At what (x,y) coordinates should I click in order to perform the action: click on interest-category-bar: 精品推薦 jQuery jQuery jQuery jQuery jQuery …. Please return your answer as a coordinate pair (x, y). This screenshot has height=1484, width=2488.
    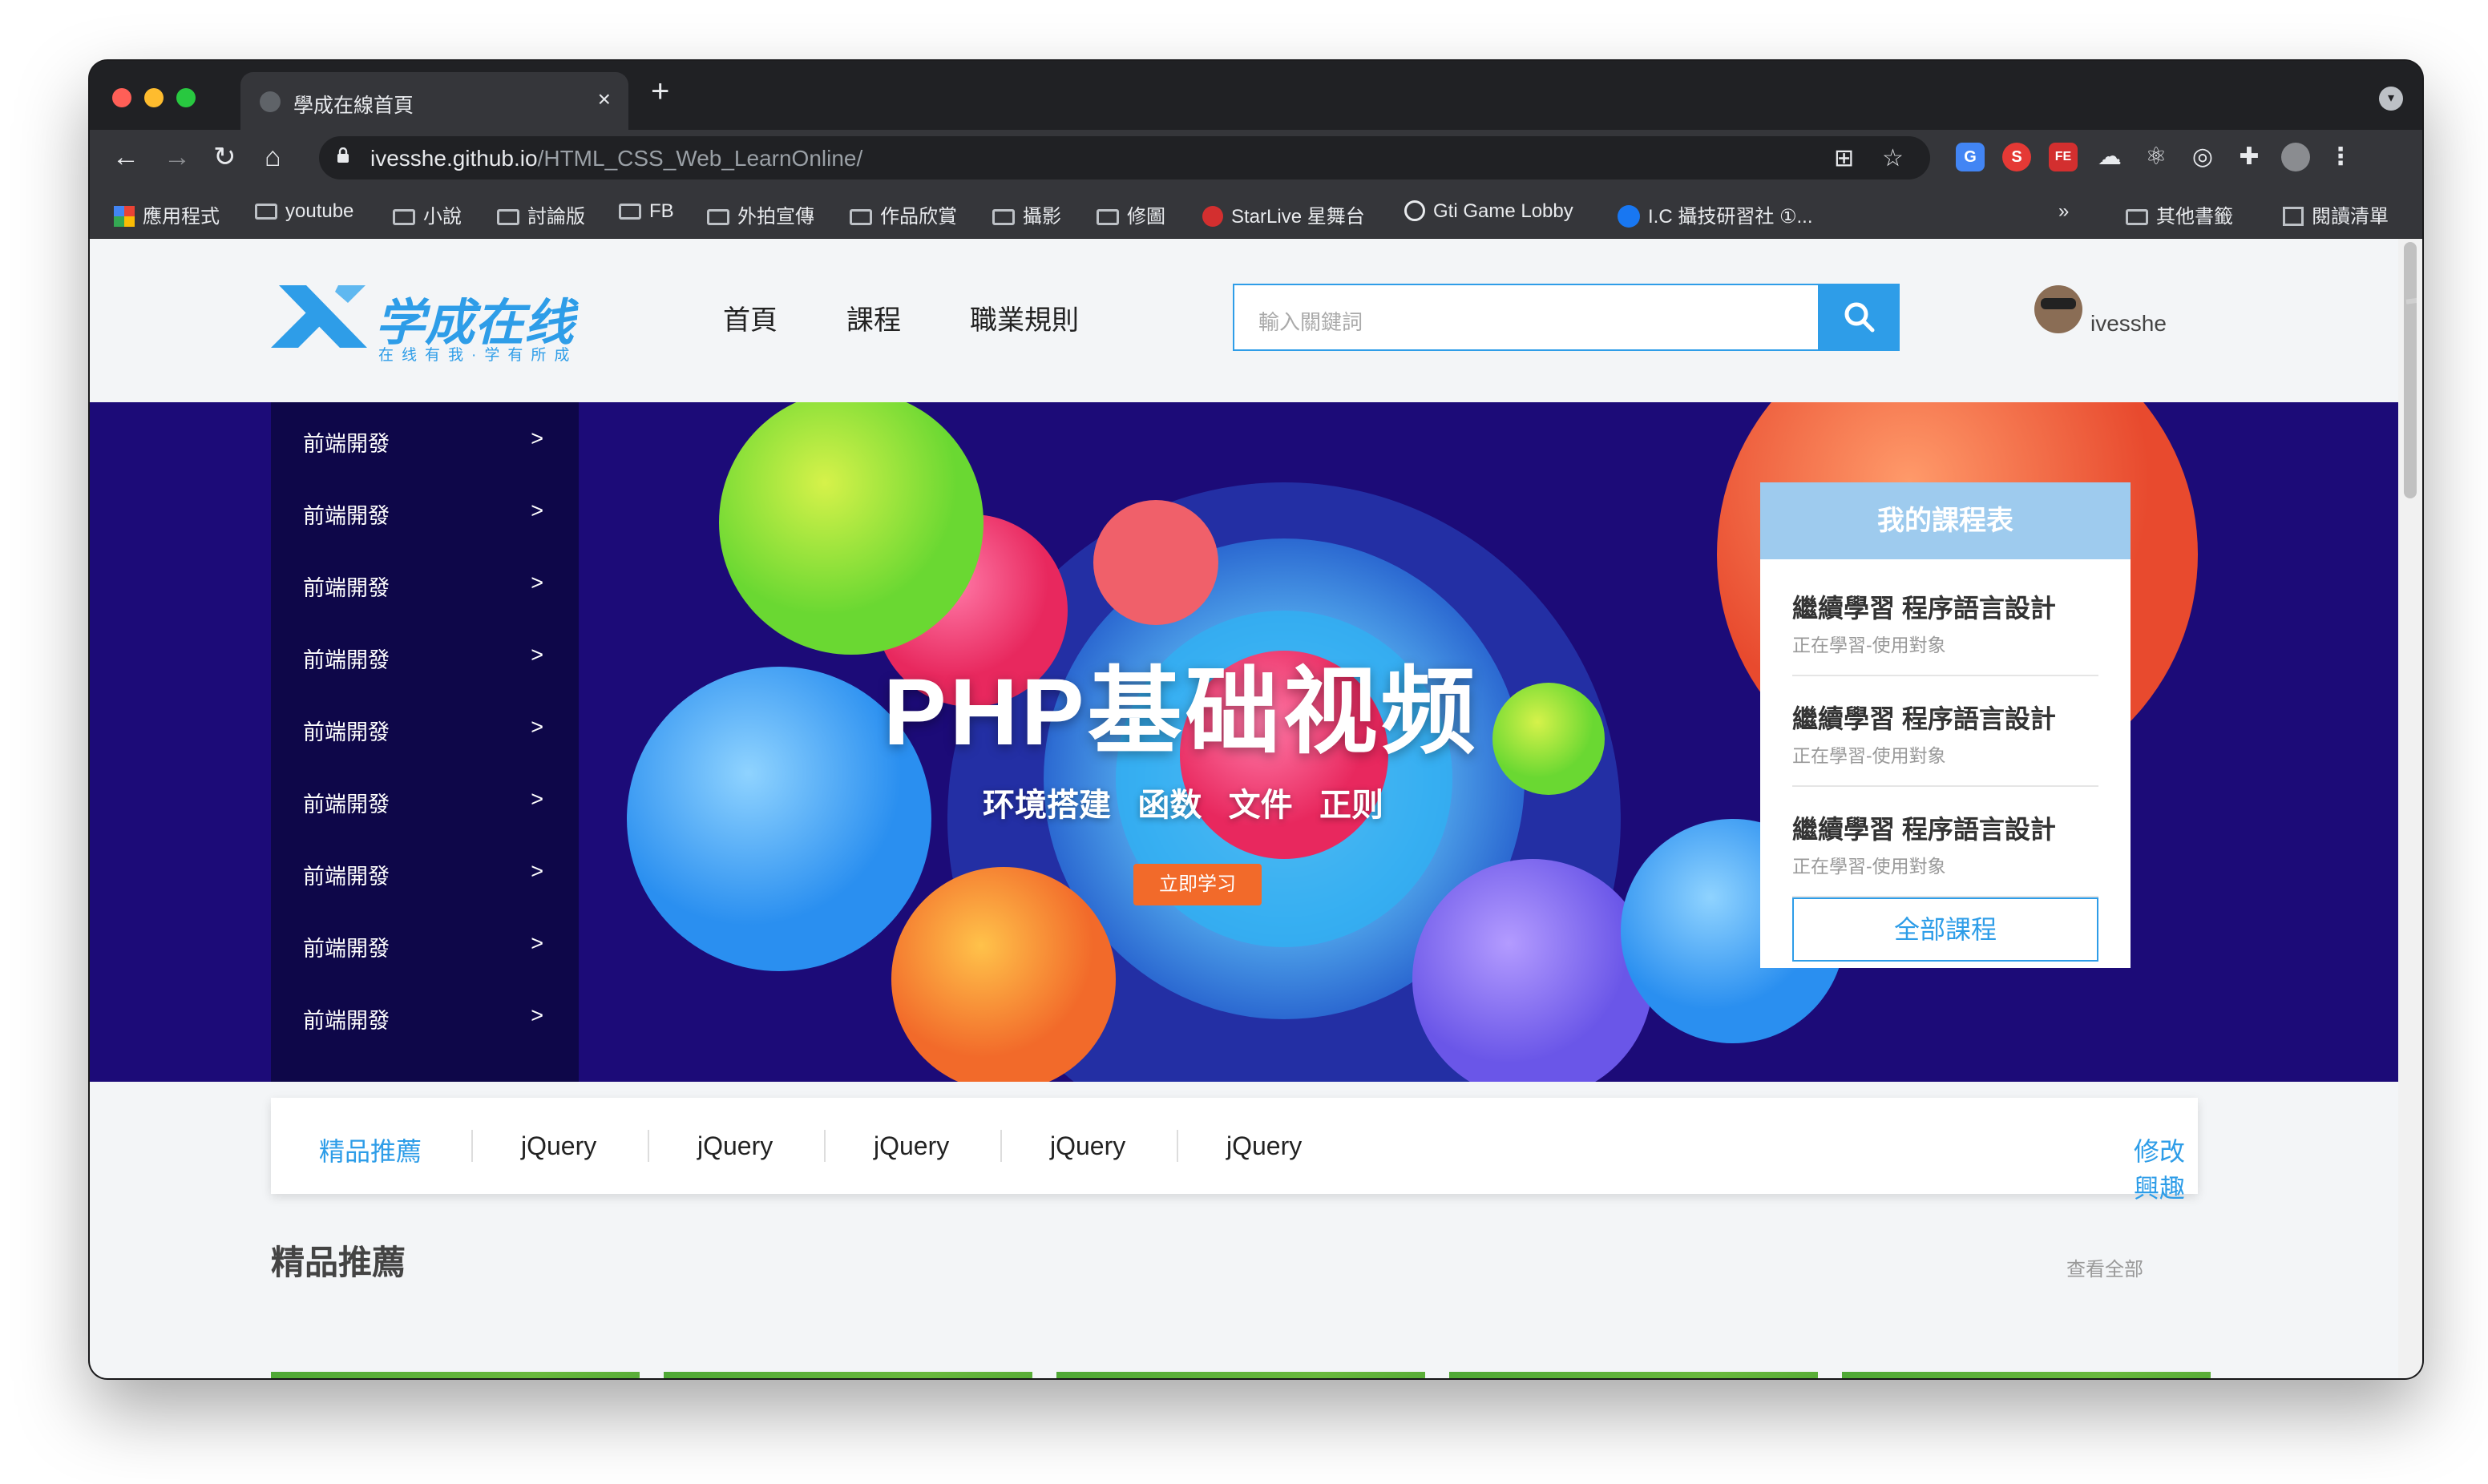
    Looking at the image, I should click on (1234, 1151).